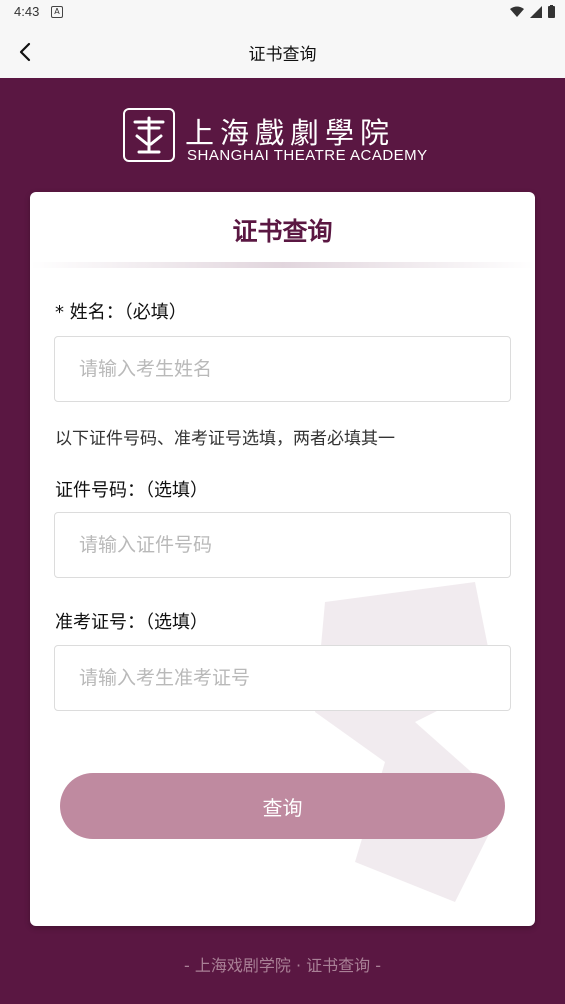 This screenshot has height=1004, width=565. I want to click on name-input, so click(282, 369).